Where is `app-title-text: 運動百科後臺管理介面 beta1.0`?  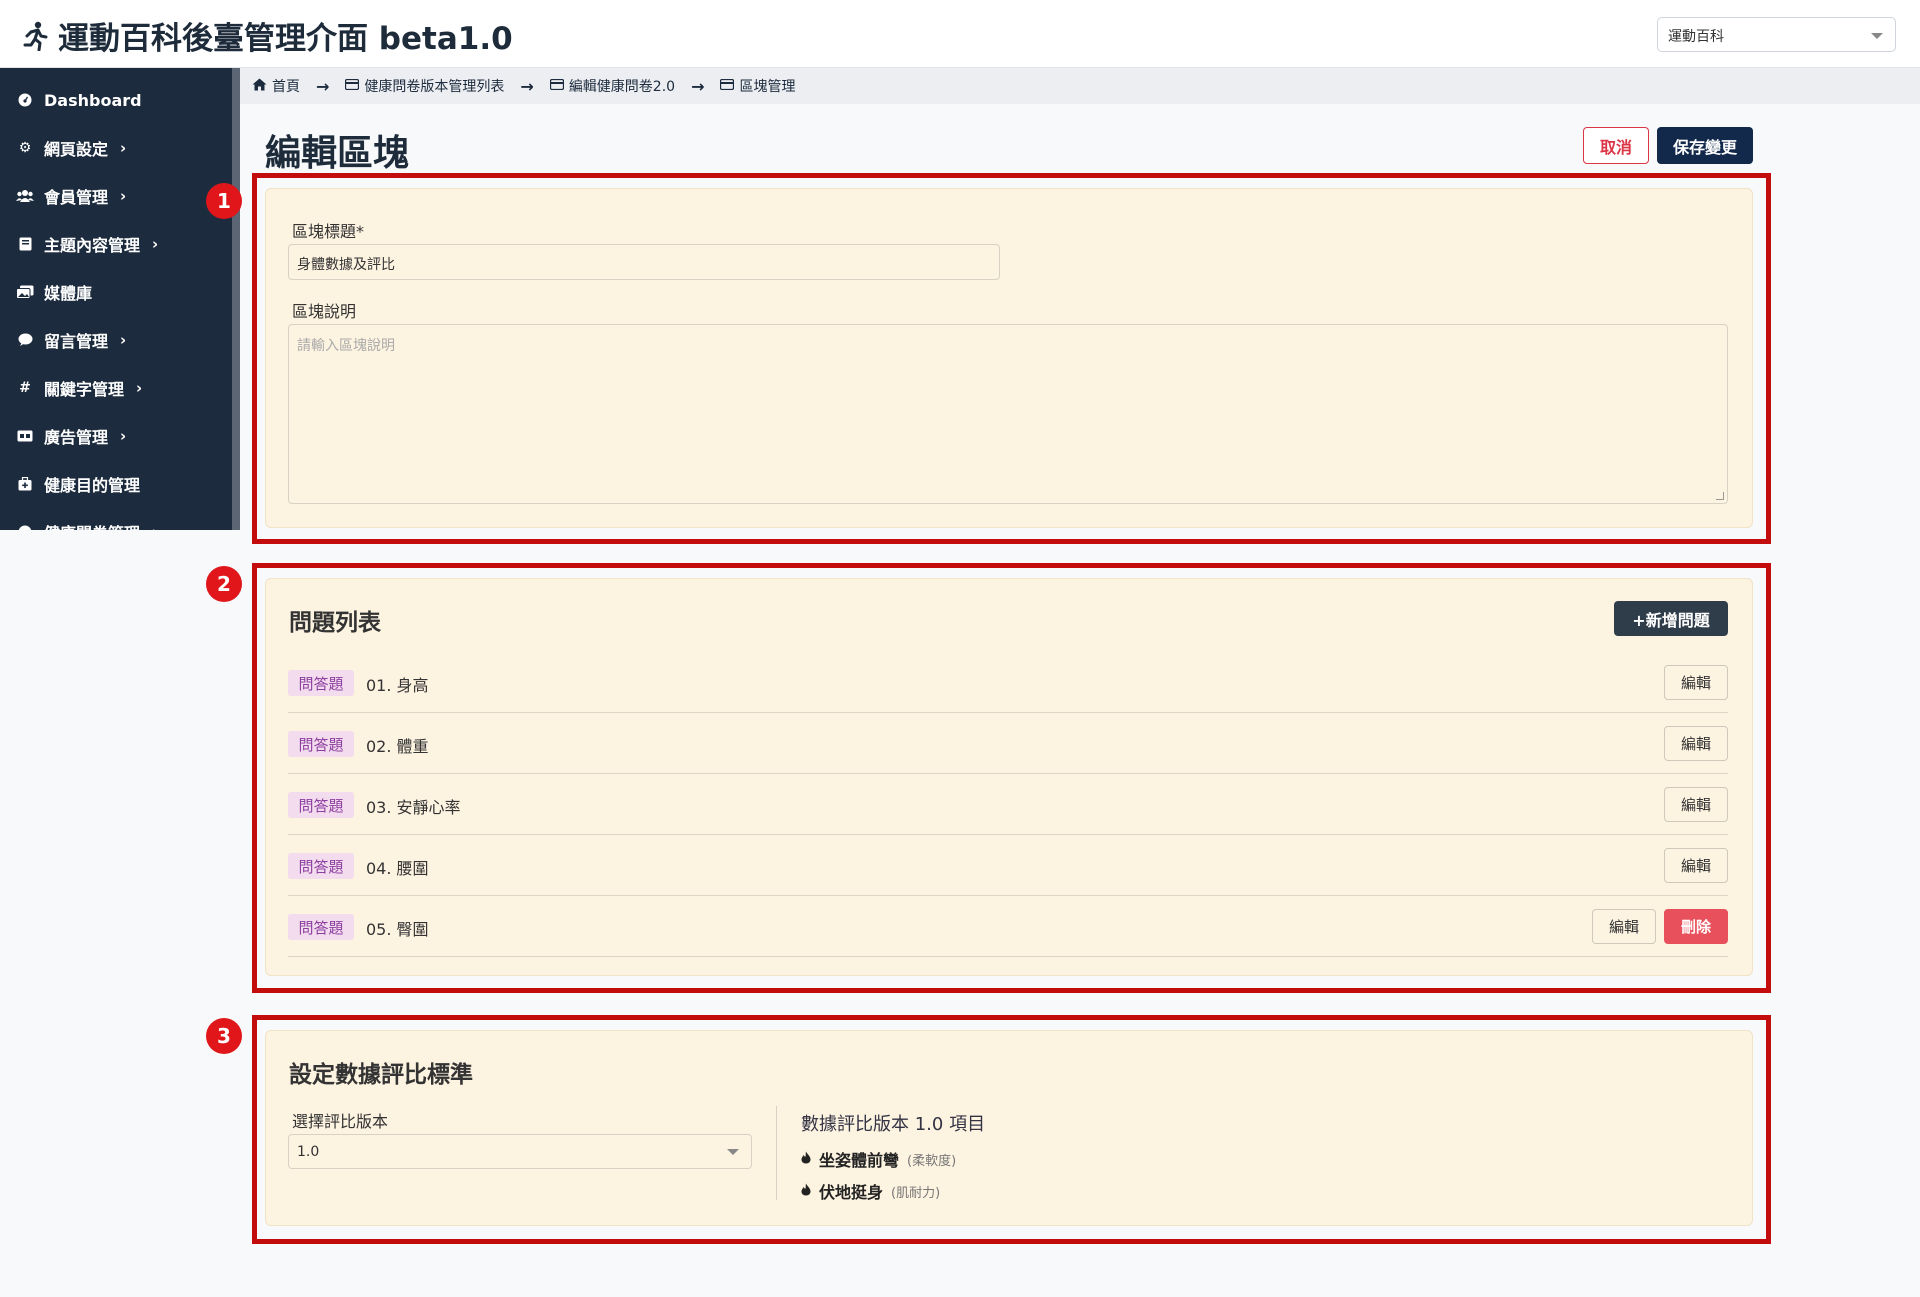
app-title-text: 運動百科後臺管理介面 beta1.0 is located at coordinates (285, 39).